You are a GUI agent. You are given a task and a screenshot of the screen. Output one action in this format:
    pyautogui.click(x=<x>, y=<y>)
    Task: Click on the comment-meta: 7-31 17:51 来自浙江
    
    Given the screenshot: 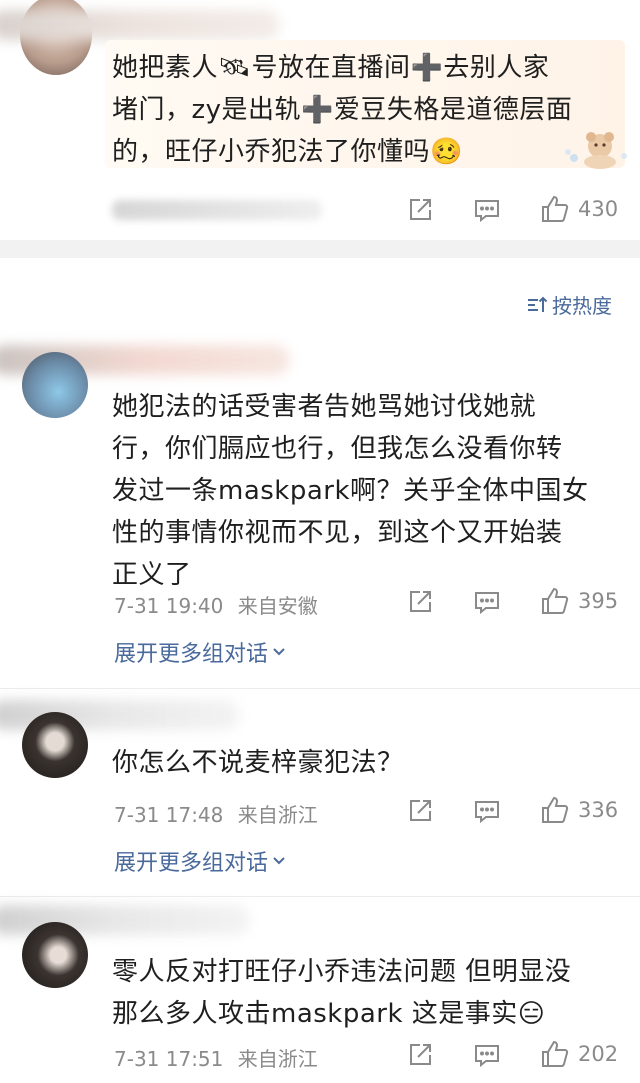 What is the action you would take?
    pyautogui.click(x=216, y=1057)
    